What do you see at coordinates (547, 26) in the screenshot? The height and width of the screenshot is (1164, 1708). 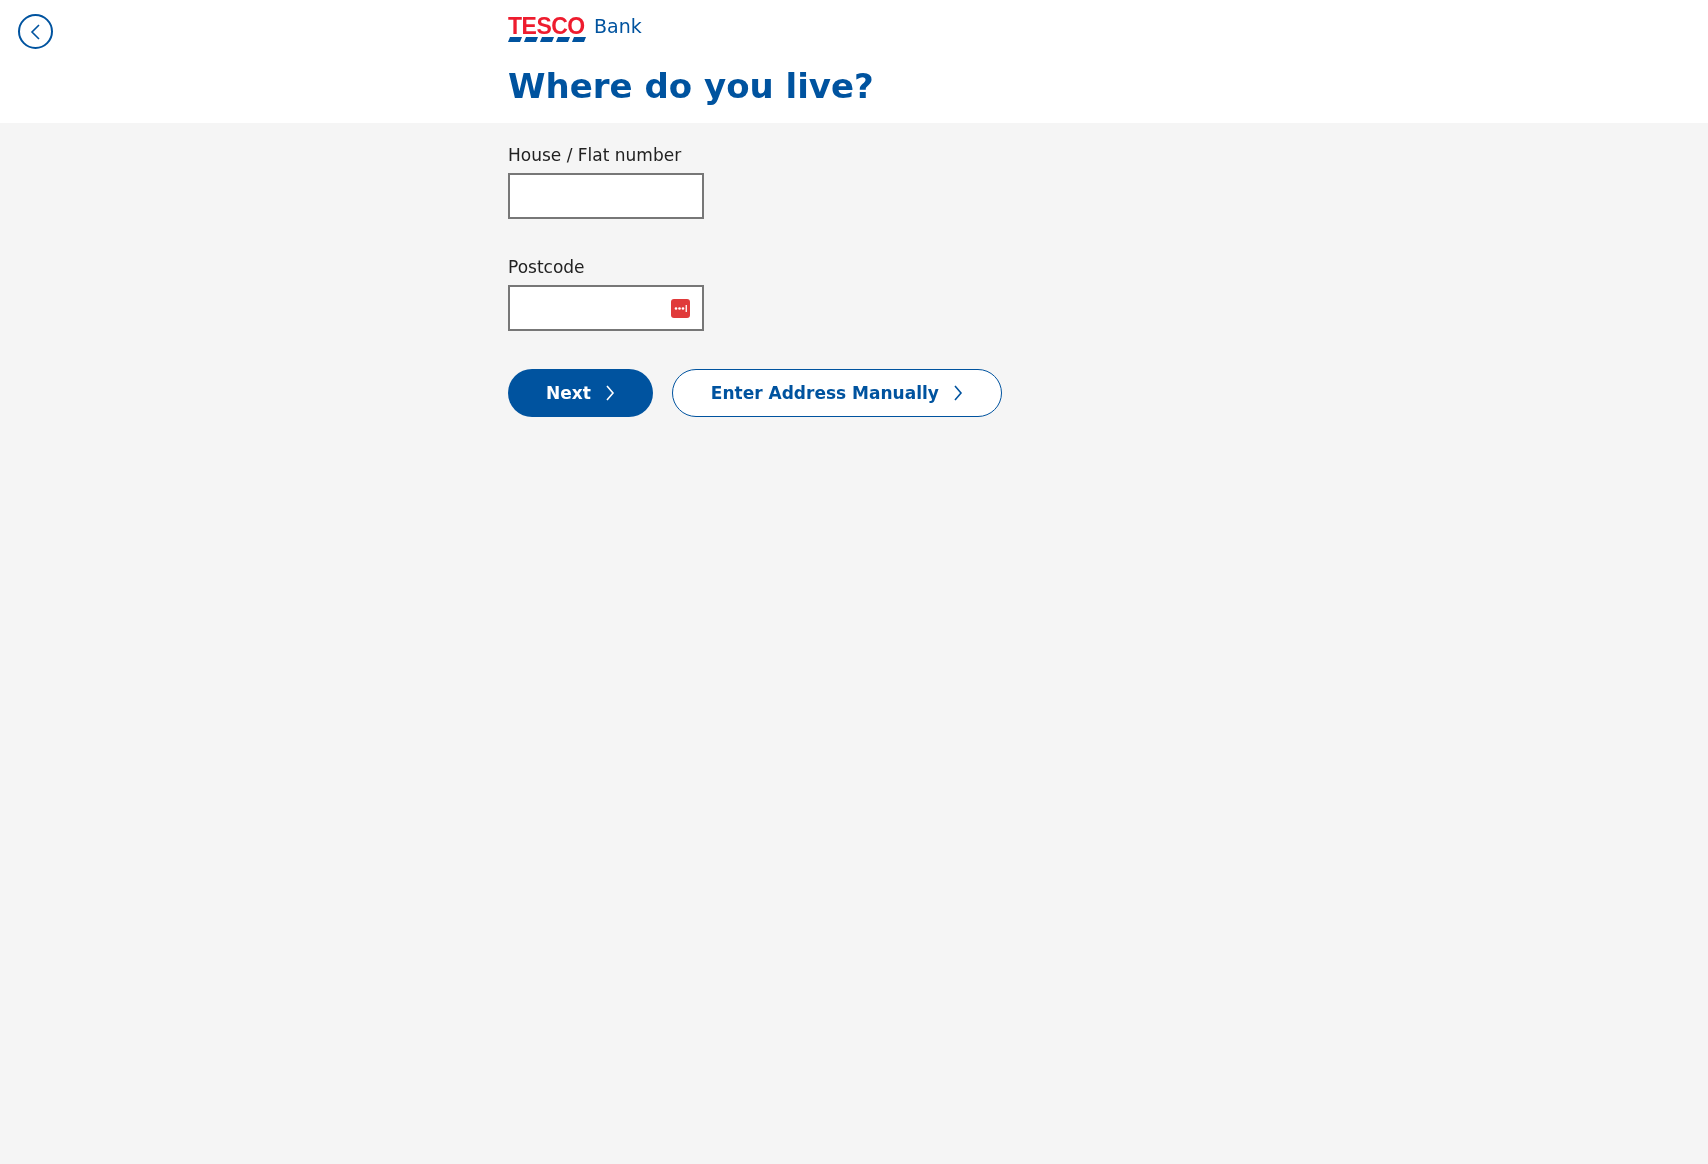 I see `logo-wordmark: TESCO` at bounding box center [547, 26].